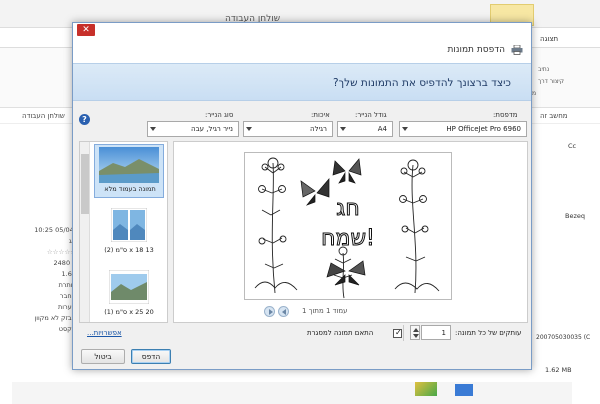 The image size is (600, 404). What do you see at coordinates (130, 189) in the screenshot?
I see `layout-caption: תמונה בעמוד מלא` at bounding box center [130, 189].